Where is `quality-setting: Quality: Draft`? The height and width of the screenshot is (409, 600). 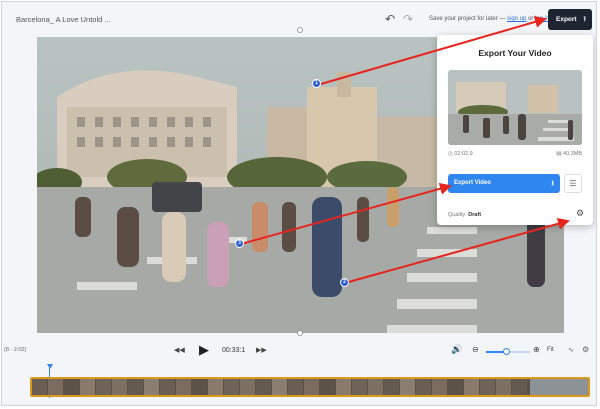 quality-setting: Quality: Draft is located at coordinates (464, 215).